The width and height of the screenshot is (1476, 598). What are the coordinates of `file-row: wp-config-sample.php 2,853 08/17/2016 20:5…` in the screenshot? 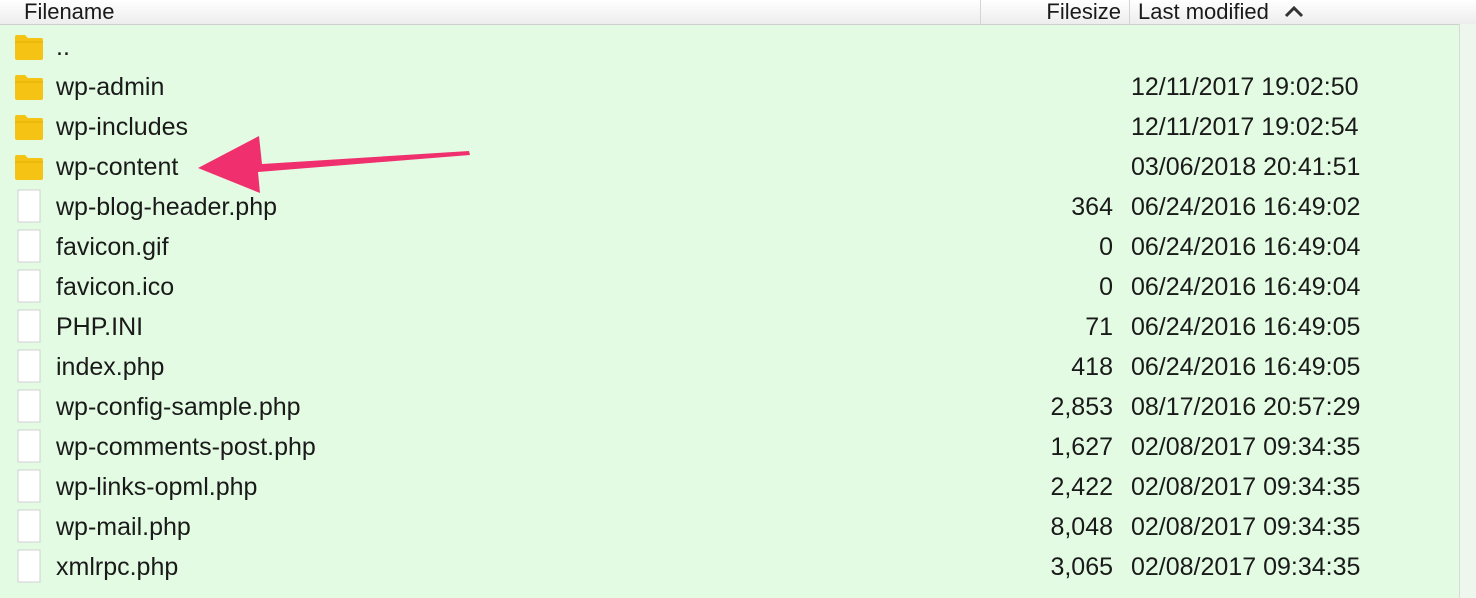 It's located at (729, 407).